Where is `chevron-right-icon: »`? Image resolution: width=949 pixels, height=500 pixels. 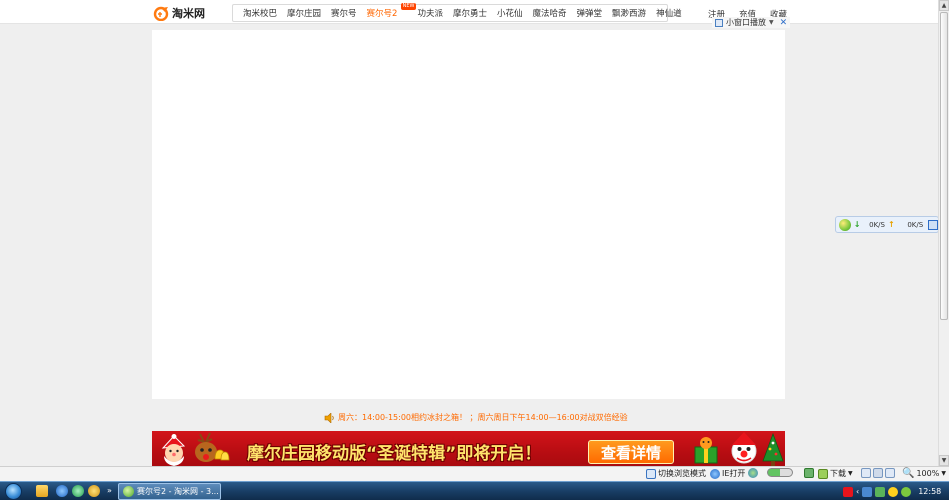
chevron-right-icon: » is located at coordinates (109, 490).